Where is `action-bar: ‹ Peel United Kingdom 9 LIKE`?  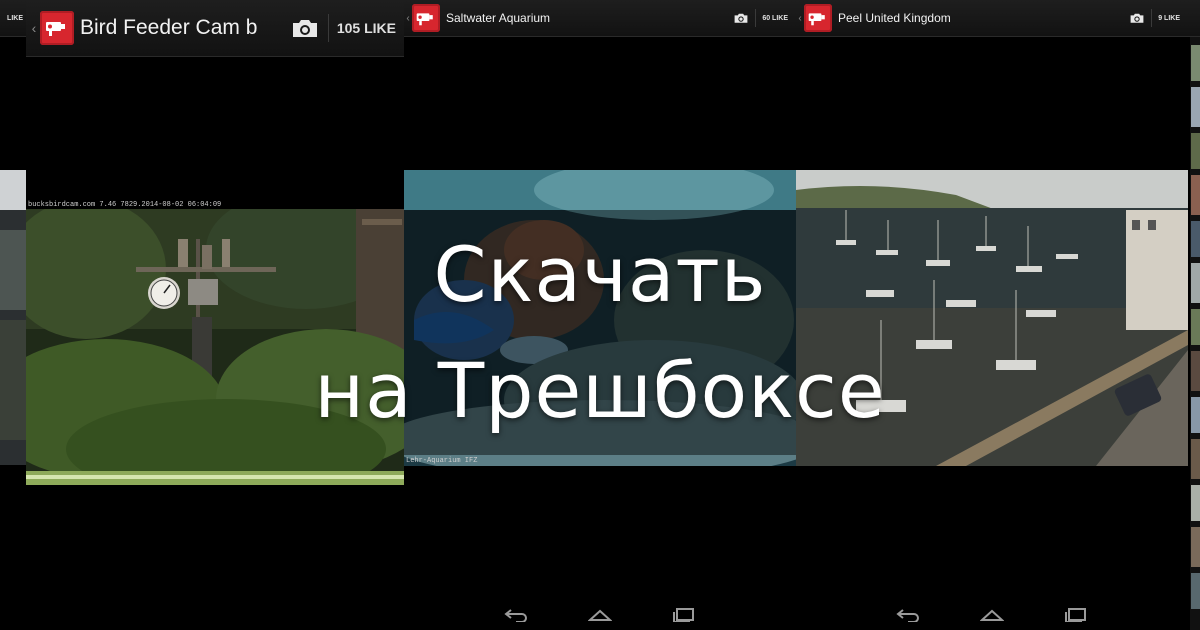 action-bar: ‹ Peel United Kingdom 9 LIKE is located at coordinates (992, 18).